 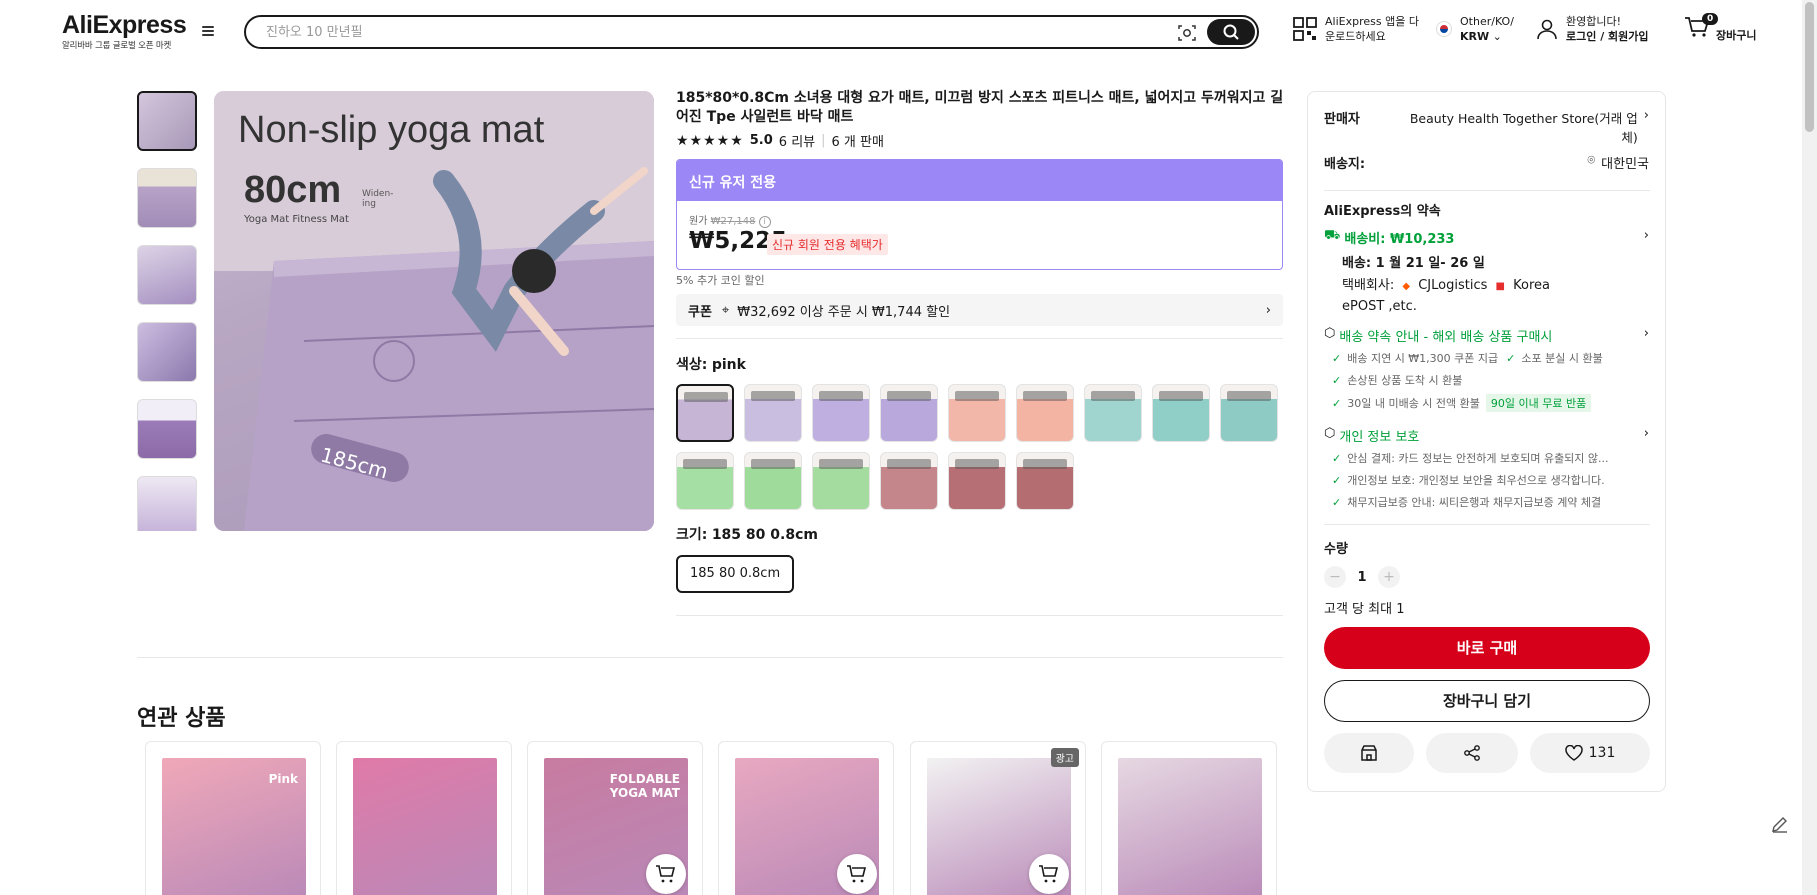 What do you see at coordinates (1487, 648) in the screenshot?
I see `buy-now-button: 바로 구매` at bounding box center [1487, 648].